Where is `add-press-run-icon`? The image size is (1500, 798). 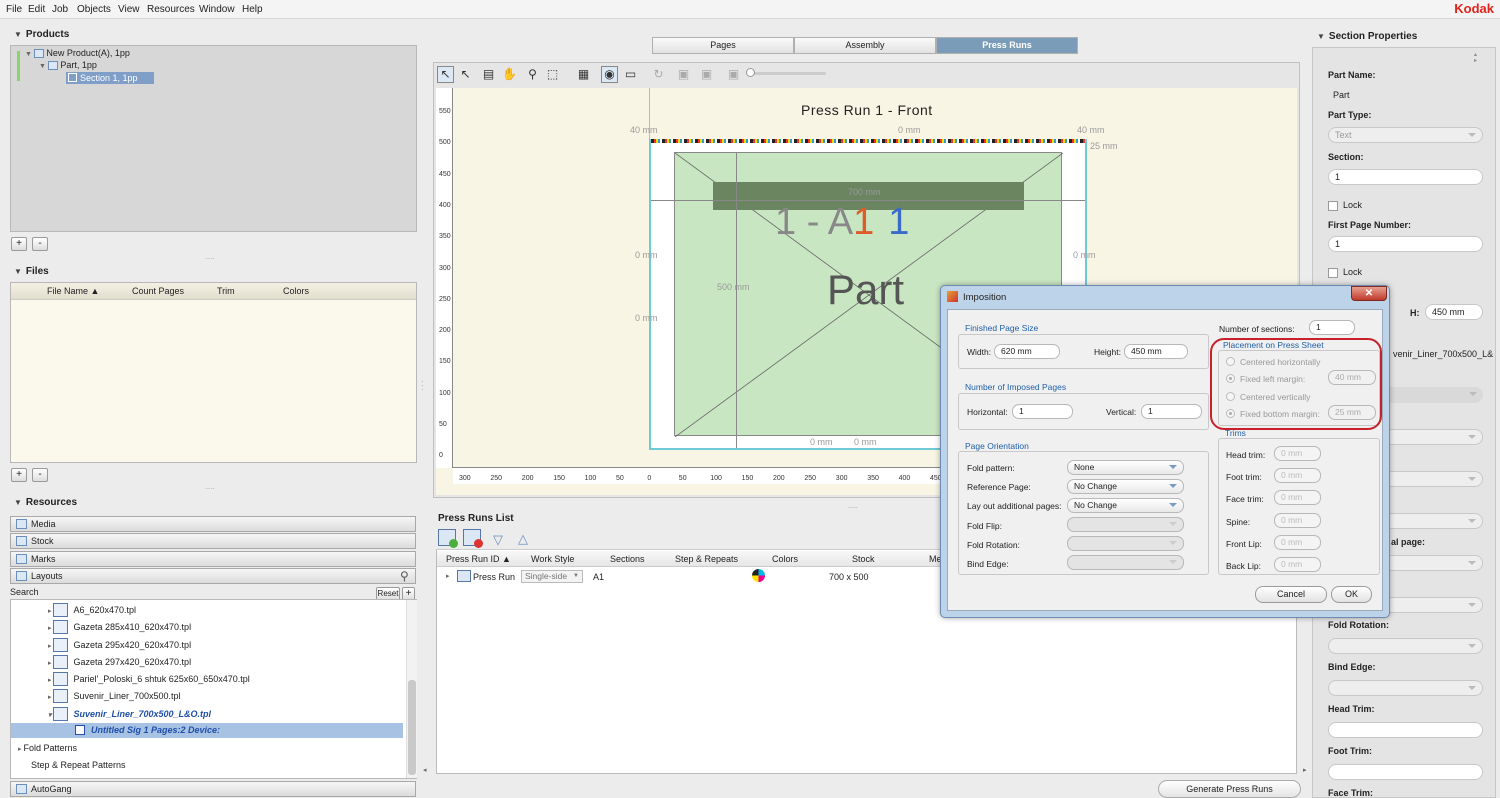
add-press-run-icon is located at coordinates (448, 538).